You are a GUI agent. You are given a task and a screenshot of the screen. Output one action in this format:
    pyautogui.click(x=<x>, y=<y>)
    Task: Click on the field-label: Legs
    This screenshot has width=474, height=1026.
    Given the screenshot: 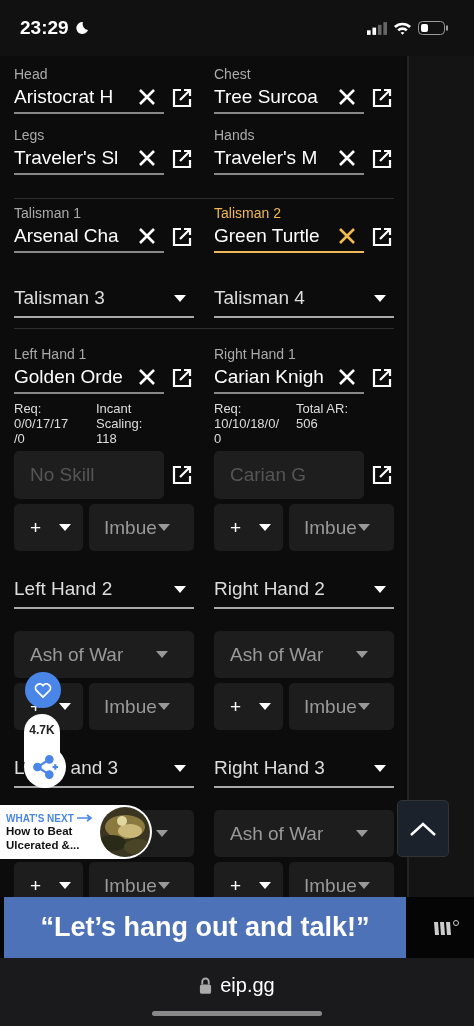 What is the action you would take?
    pyautogui.click(x=30, y=135)
    